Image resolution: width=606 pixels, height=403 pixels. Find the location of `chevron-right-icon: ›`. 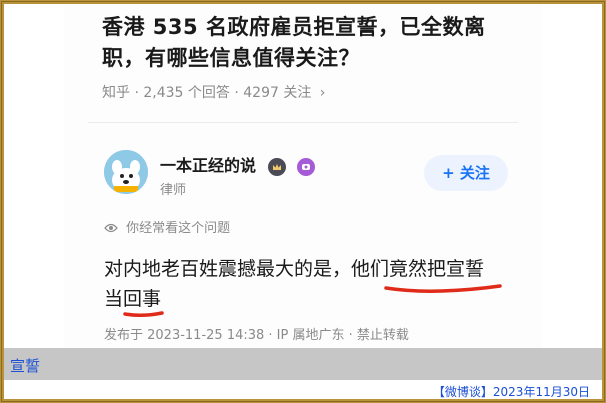

chevron-right-icon: › is located at coordinates (322, 93).